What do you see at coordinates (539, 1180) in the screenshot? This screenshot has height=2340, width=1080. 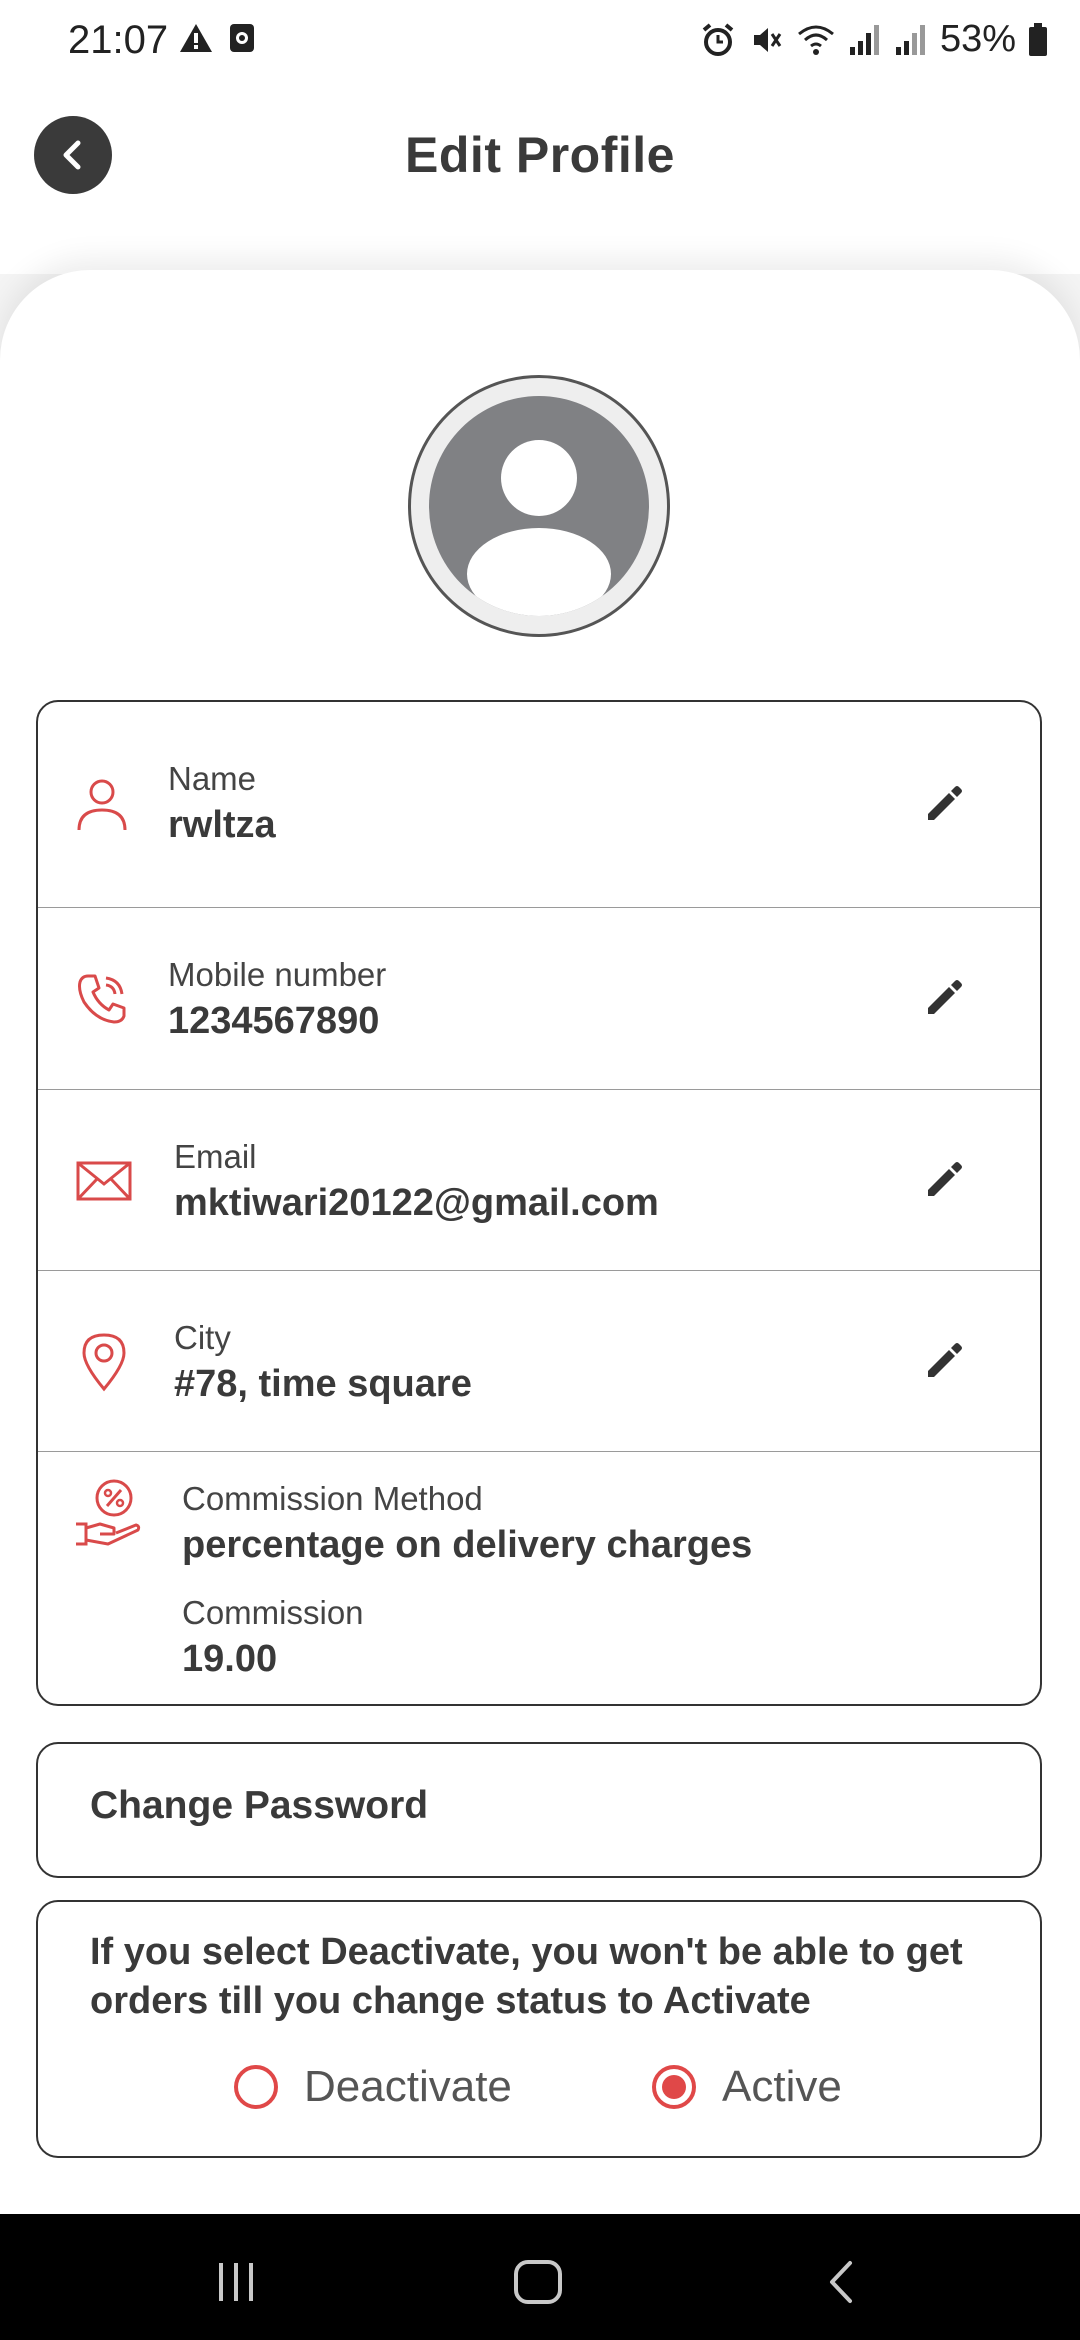 I see `email-row: Email mktiwari20122@gmail.com` at bounding box center [539, 1180].